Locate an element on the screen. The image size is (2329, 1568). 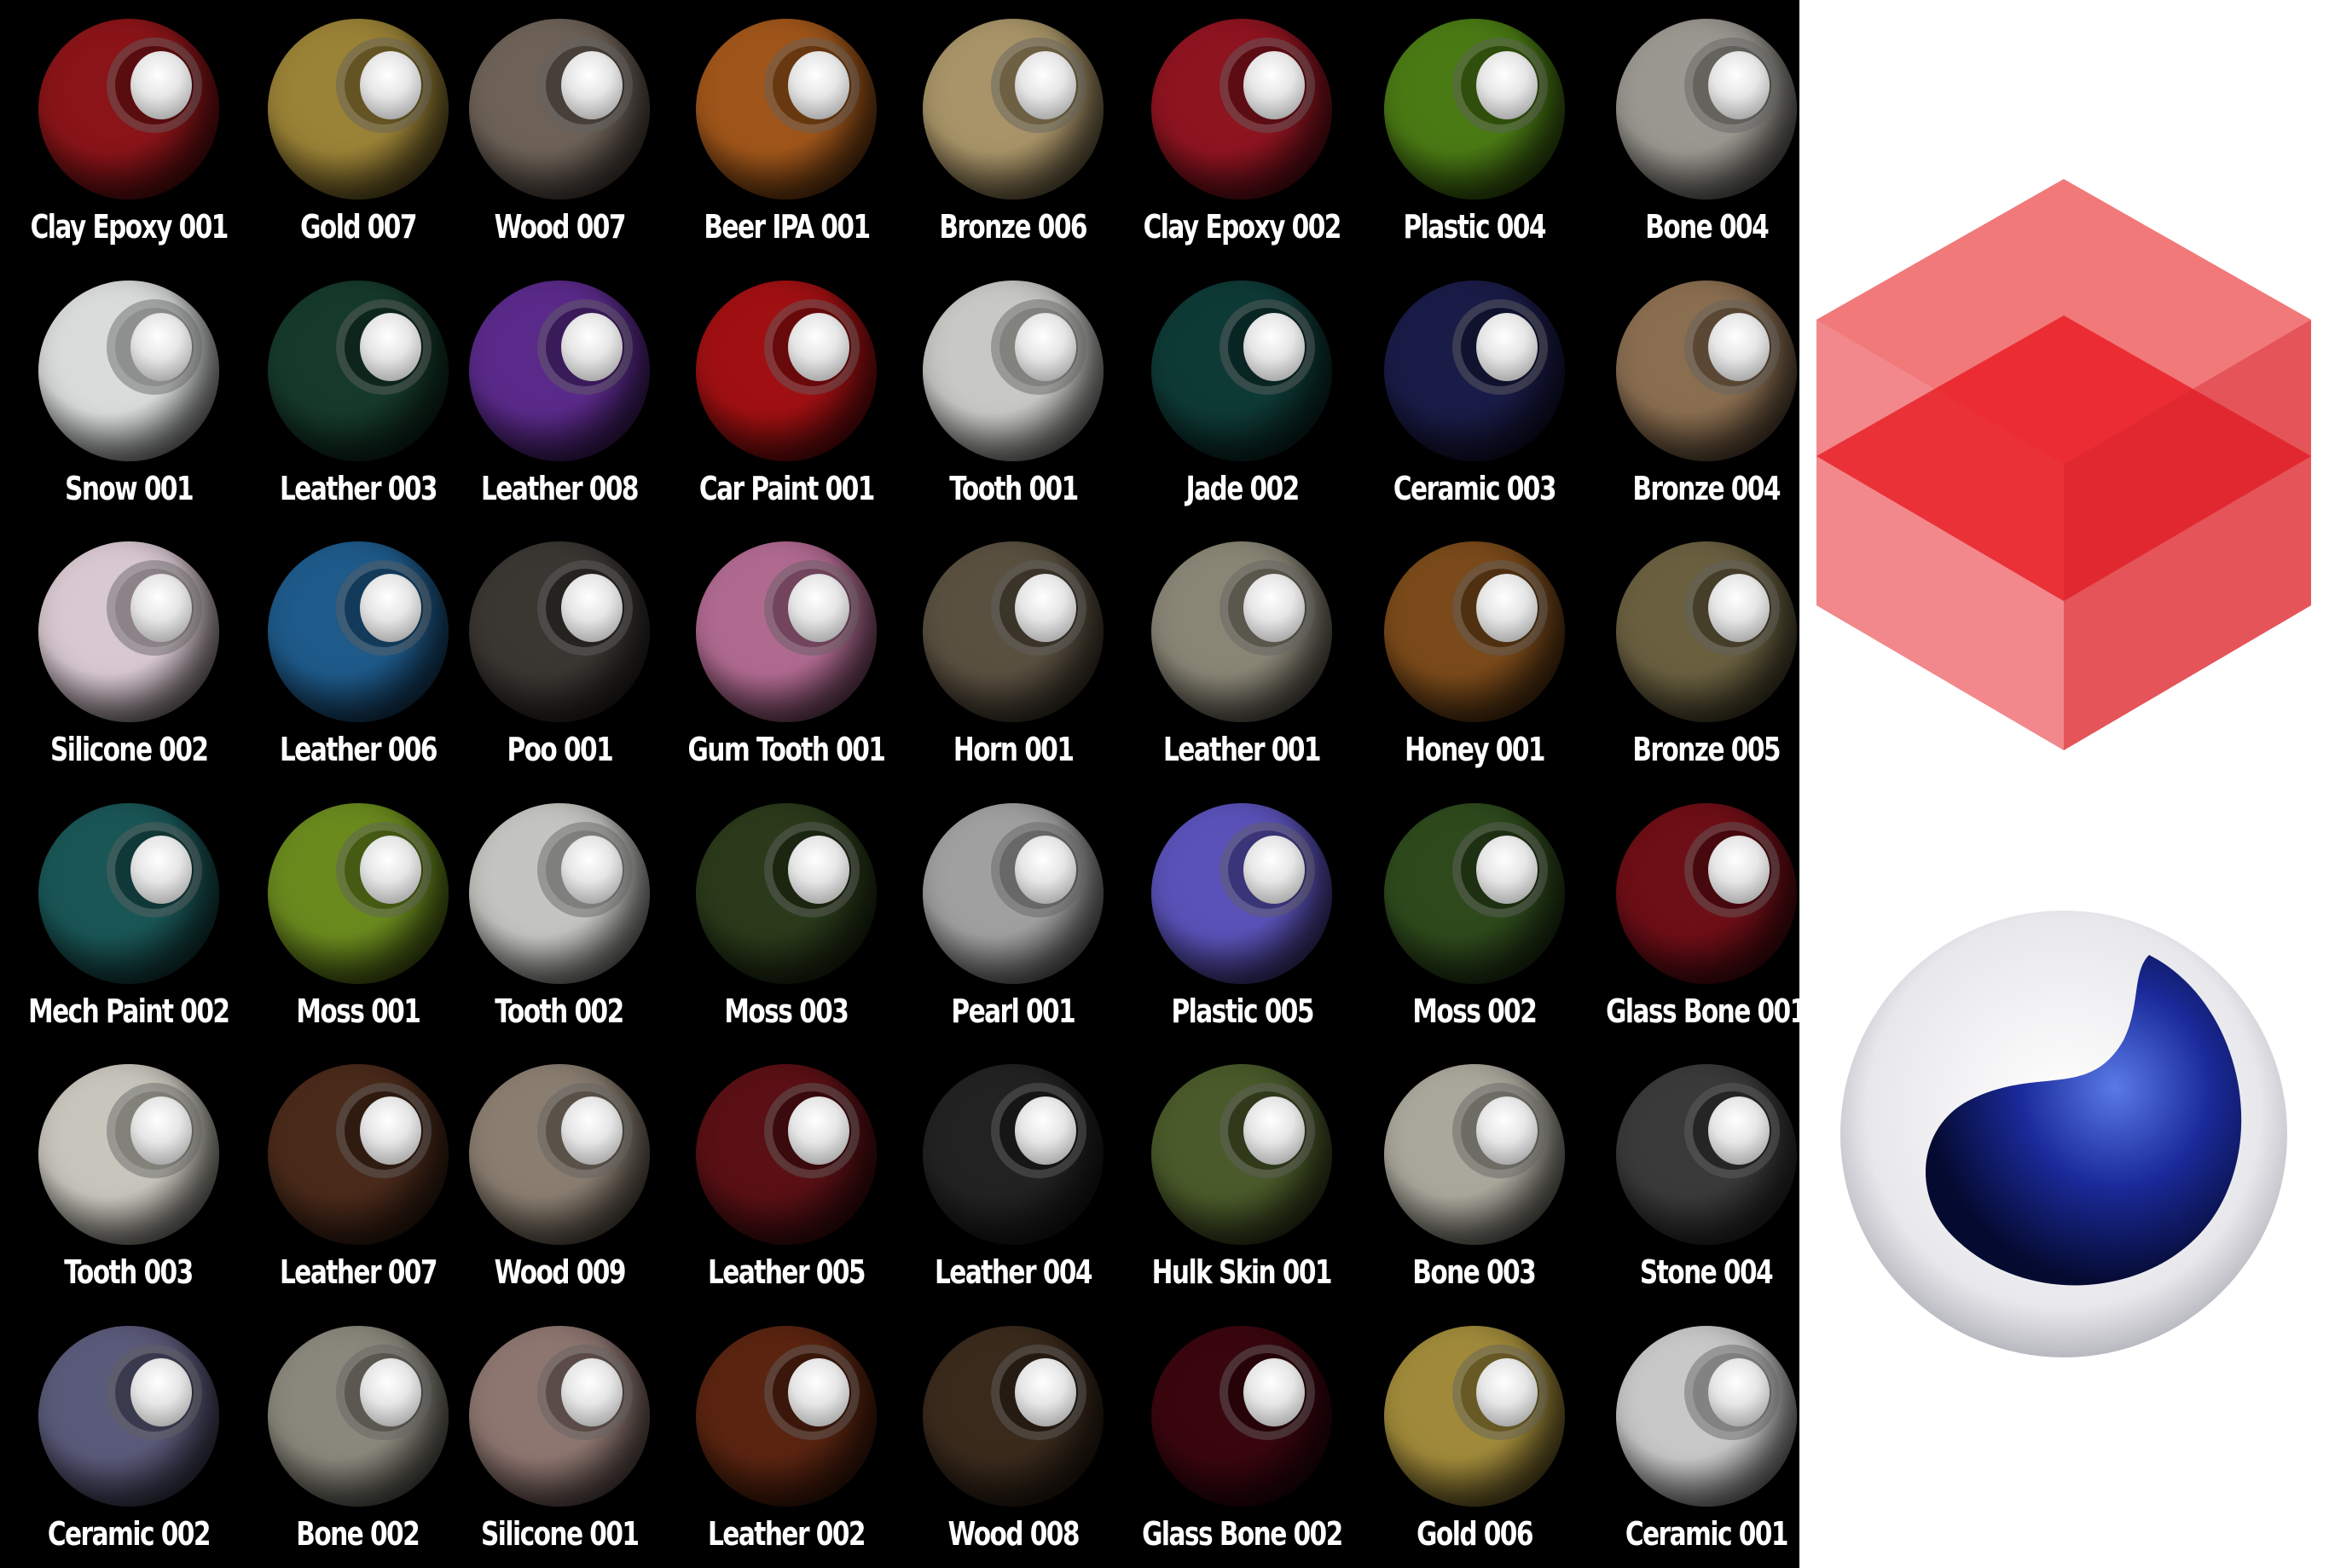
material-label: Moss 002 is located at coordinates (1474, 1011).